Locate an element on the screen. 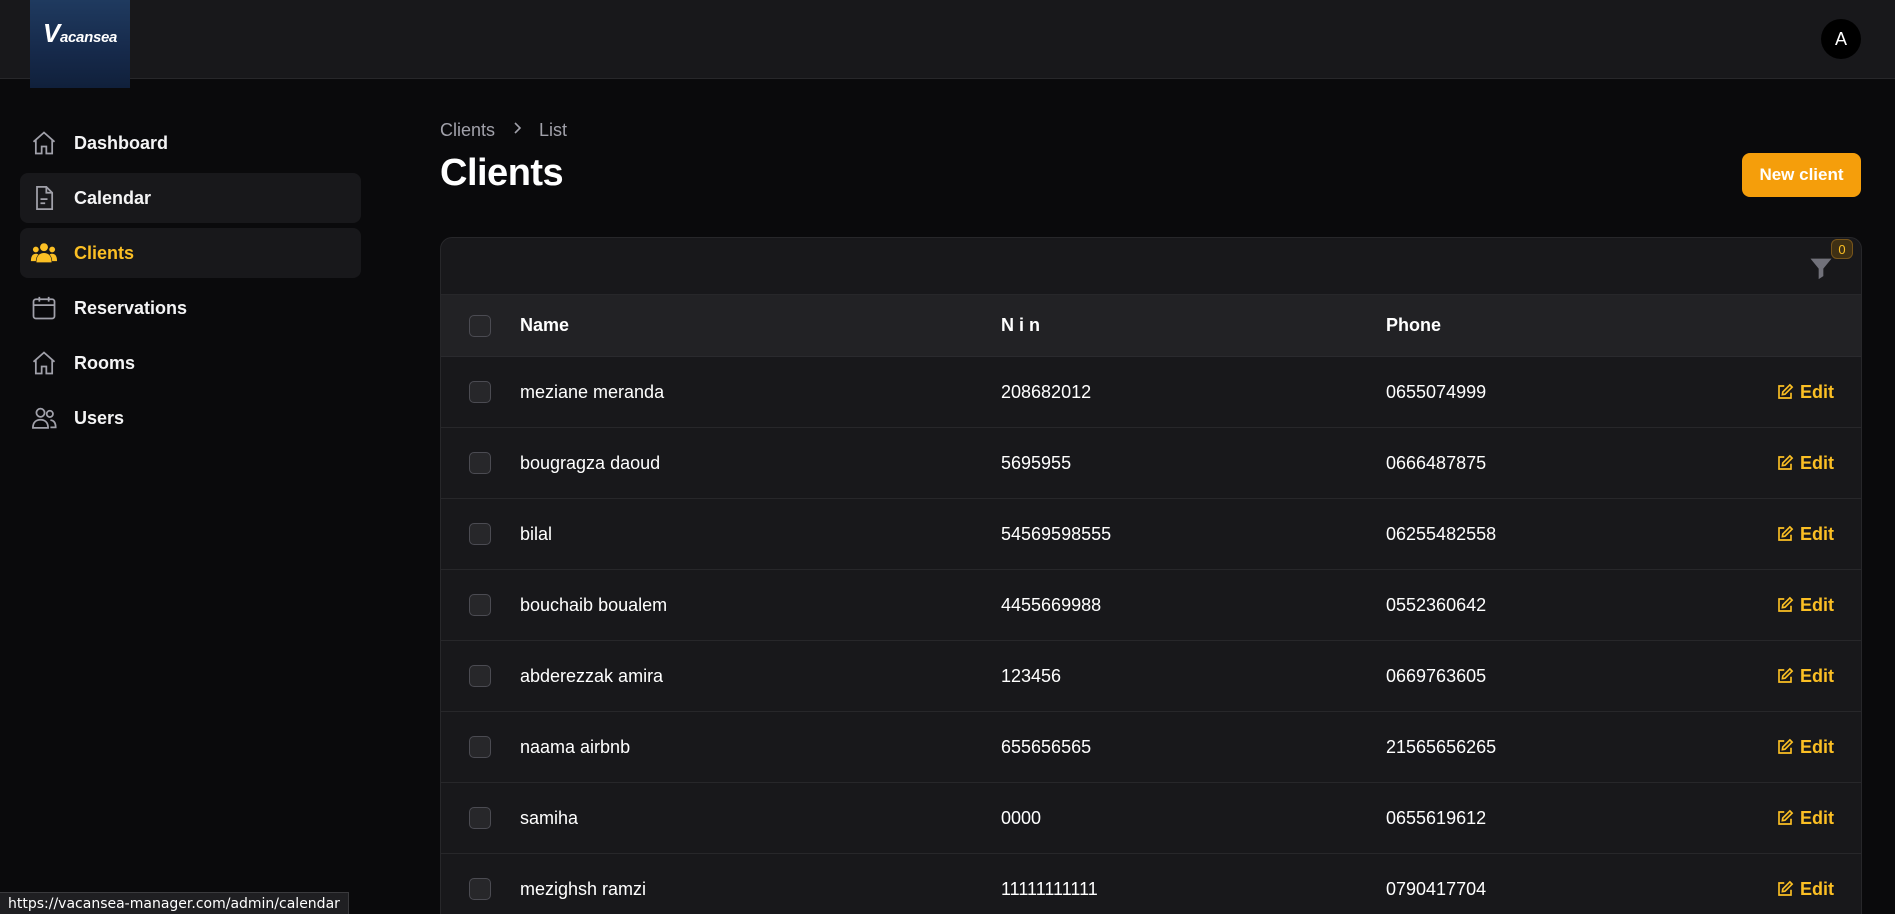 This screenshot has width=1895, height=914. cell-nin: 655656565 is located at coordinates (1046, 746).